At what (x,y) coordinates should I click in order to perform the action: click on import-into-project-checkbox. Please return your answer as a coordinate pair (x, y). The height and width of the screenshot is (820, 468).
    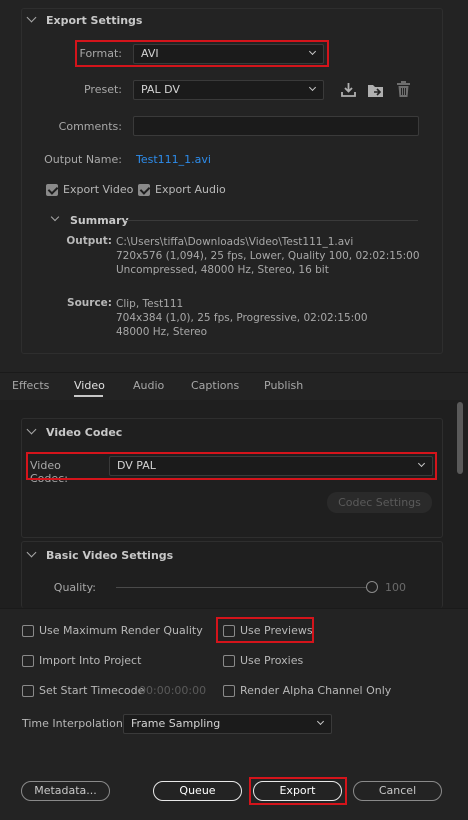
    Looking at the image, I should click on (28, 661).